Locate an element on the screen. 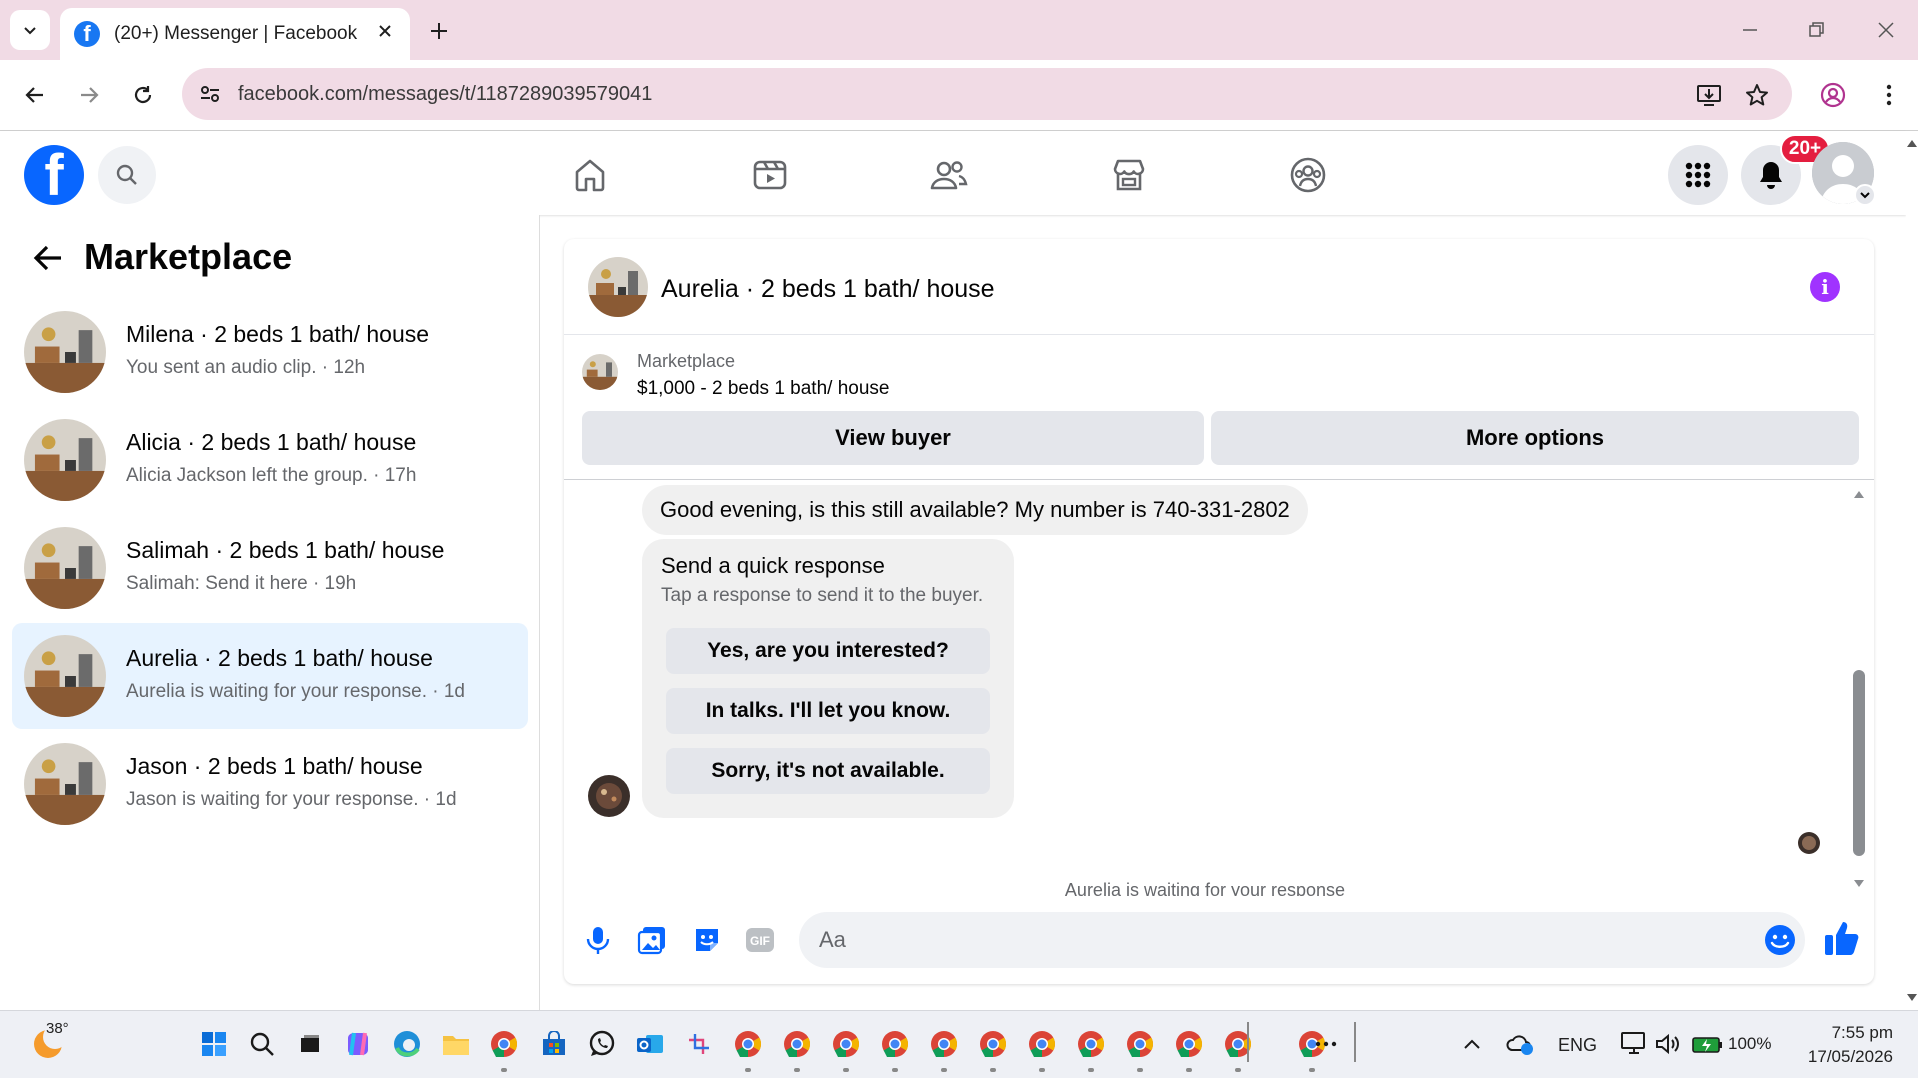 The image size is (1918, 1078). conversation-name: Salimah · 2 beds 1 bath/ house is located at coordinates (285, 550).